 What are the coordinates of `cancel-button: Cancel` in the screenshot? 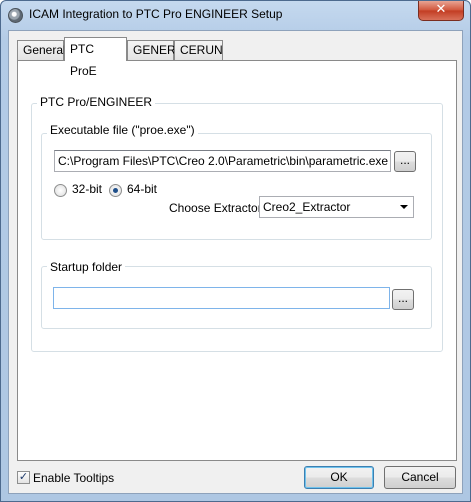 It's located at (420, 477).